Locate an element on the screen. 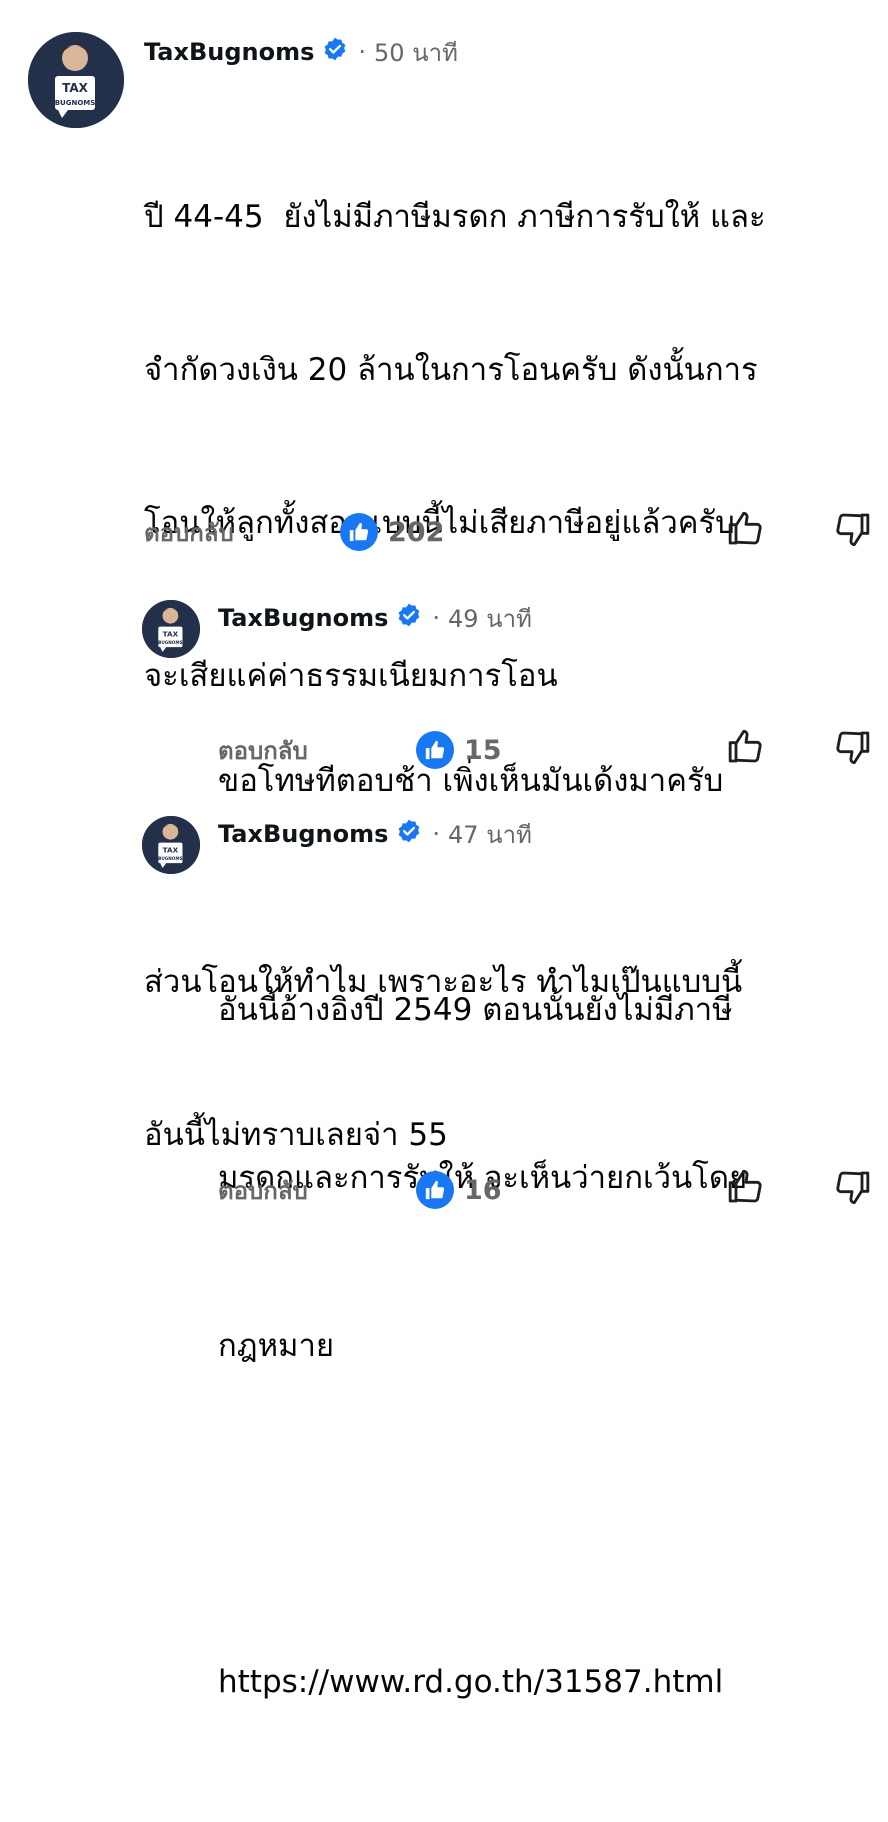 Image resolution: width=888 pixels, height=1822 pixels. reaction-summary: 16 is located at coordinates (459, 1190).